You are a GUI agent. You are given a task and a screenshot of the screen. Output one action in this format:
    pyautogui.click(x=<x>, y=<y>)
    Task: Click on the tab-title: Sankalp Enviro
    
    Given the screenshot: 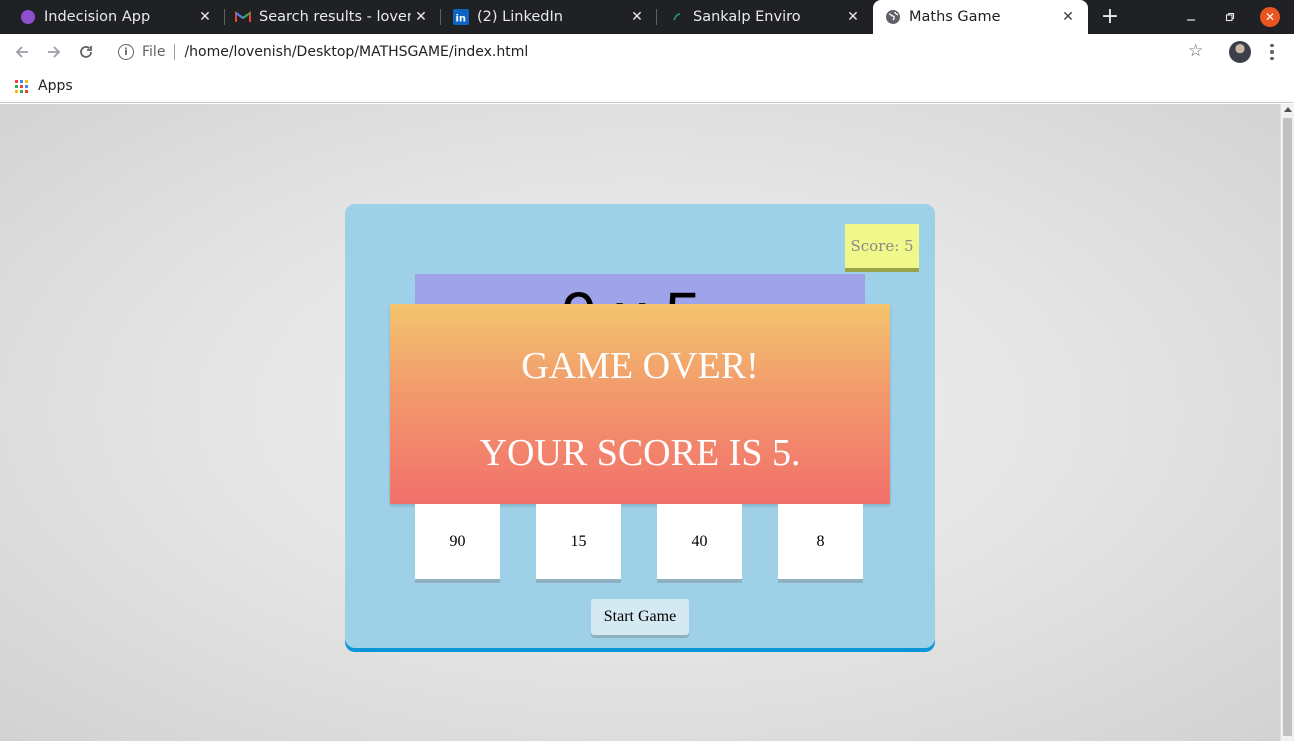 What is the action you would take?
    pyautogui.click(x=747, y=17)
    